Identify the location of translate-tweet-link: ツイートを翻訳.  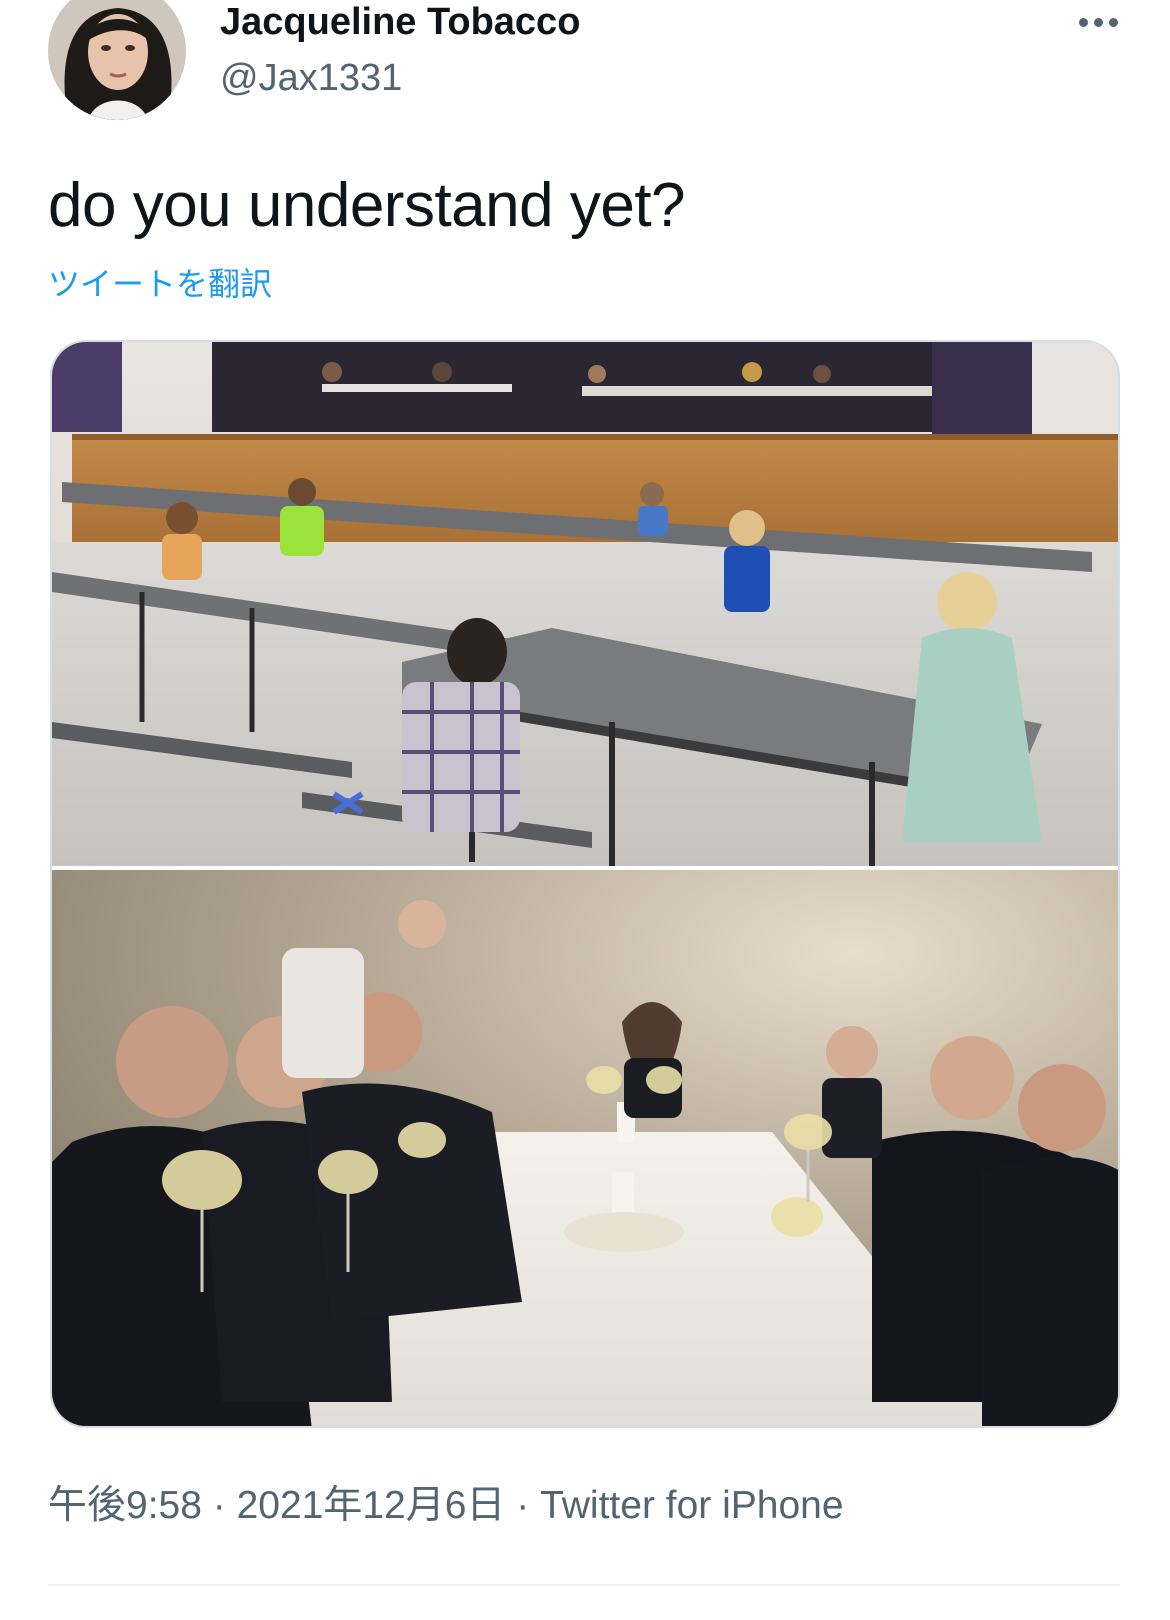
(160, 284).